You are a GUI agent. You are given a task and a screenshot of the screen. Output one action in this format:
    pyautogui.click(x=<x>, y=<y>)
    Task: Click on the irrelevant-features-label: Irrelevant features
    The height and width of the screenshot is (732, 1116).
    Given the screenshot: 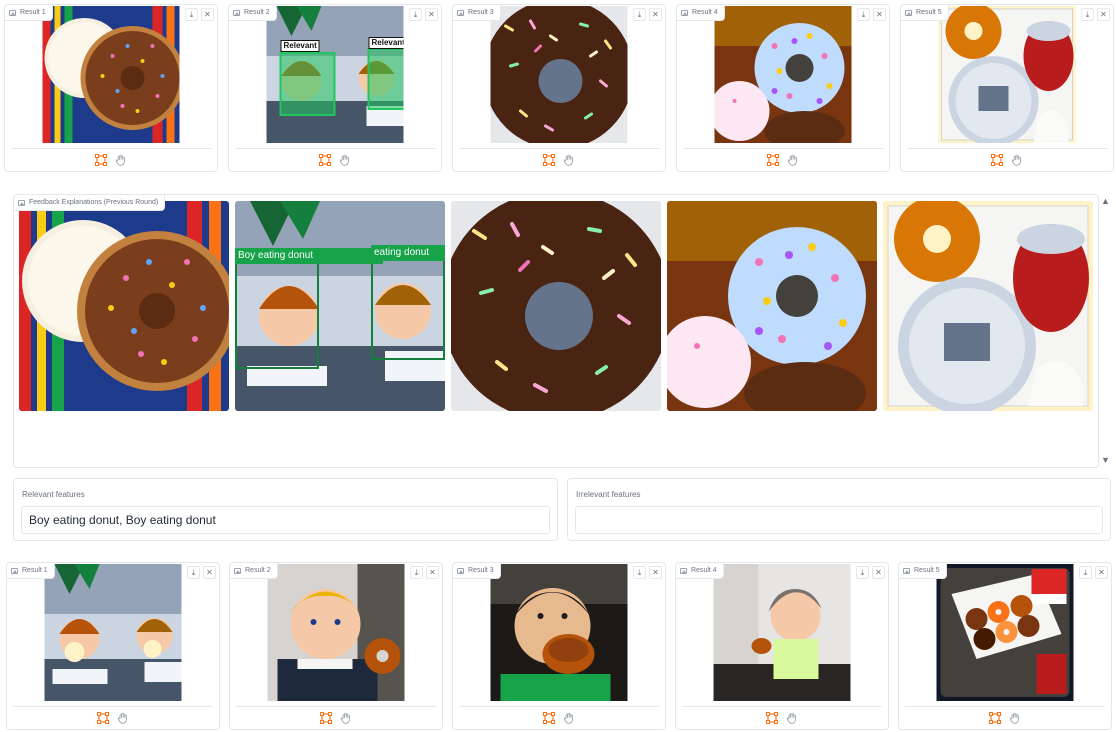 What is the action you would take?
    pyautogui.click(x=608, y=494)
    